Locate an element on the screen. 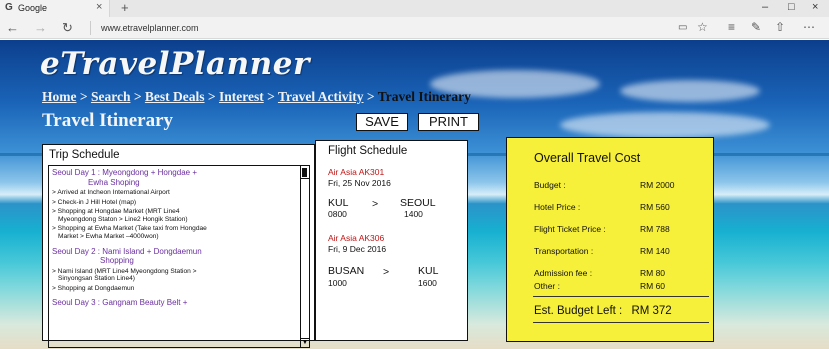 This screenshot has height=349, width=829. cost-value: RM 80 is located at coordinates (653, 273).